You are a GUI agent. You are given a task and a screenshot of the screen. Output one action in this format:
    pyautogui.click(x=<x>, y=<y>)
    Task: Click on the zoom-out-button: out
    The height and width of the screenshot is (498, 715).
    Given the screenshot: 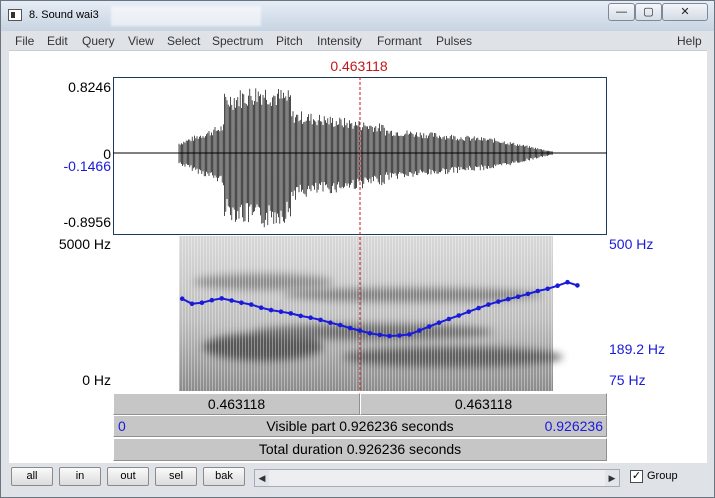 What is the action you would take?
    pyautogui.click(x=128, y=476)
    